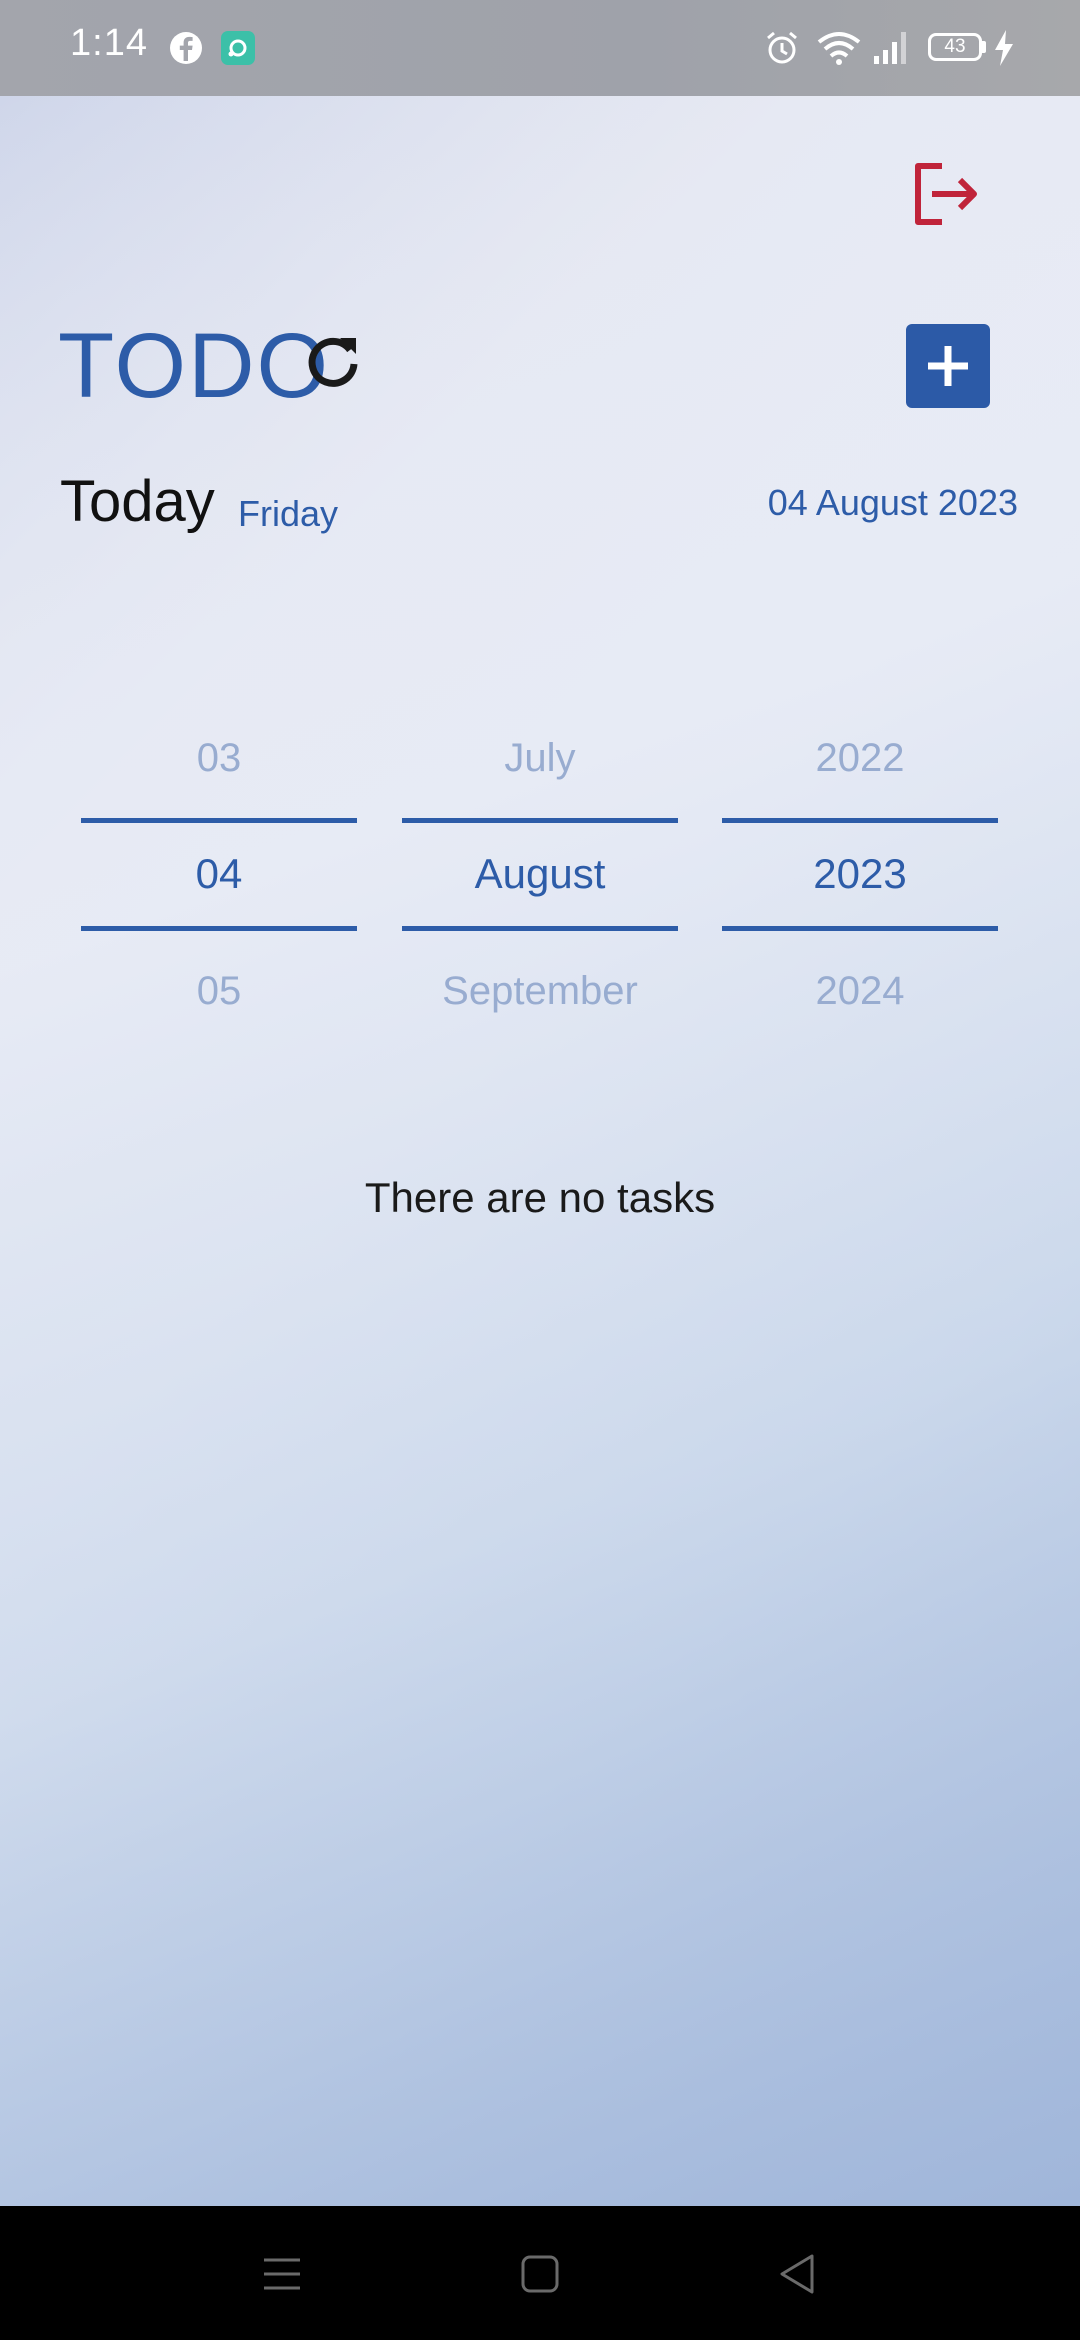 The width and height of the screenshot is (1080, 2340). What do you see at coordinates (1004, 48) in the screenshot?
I see `charging-icon` at bounding box center [1004, 48].